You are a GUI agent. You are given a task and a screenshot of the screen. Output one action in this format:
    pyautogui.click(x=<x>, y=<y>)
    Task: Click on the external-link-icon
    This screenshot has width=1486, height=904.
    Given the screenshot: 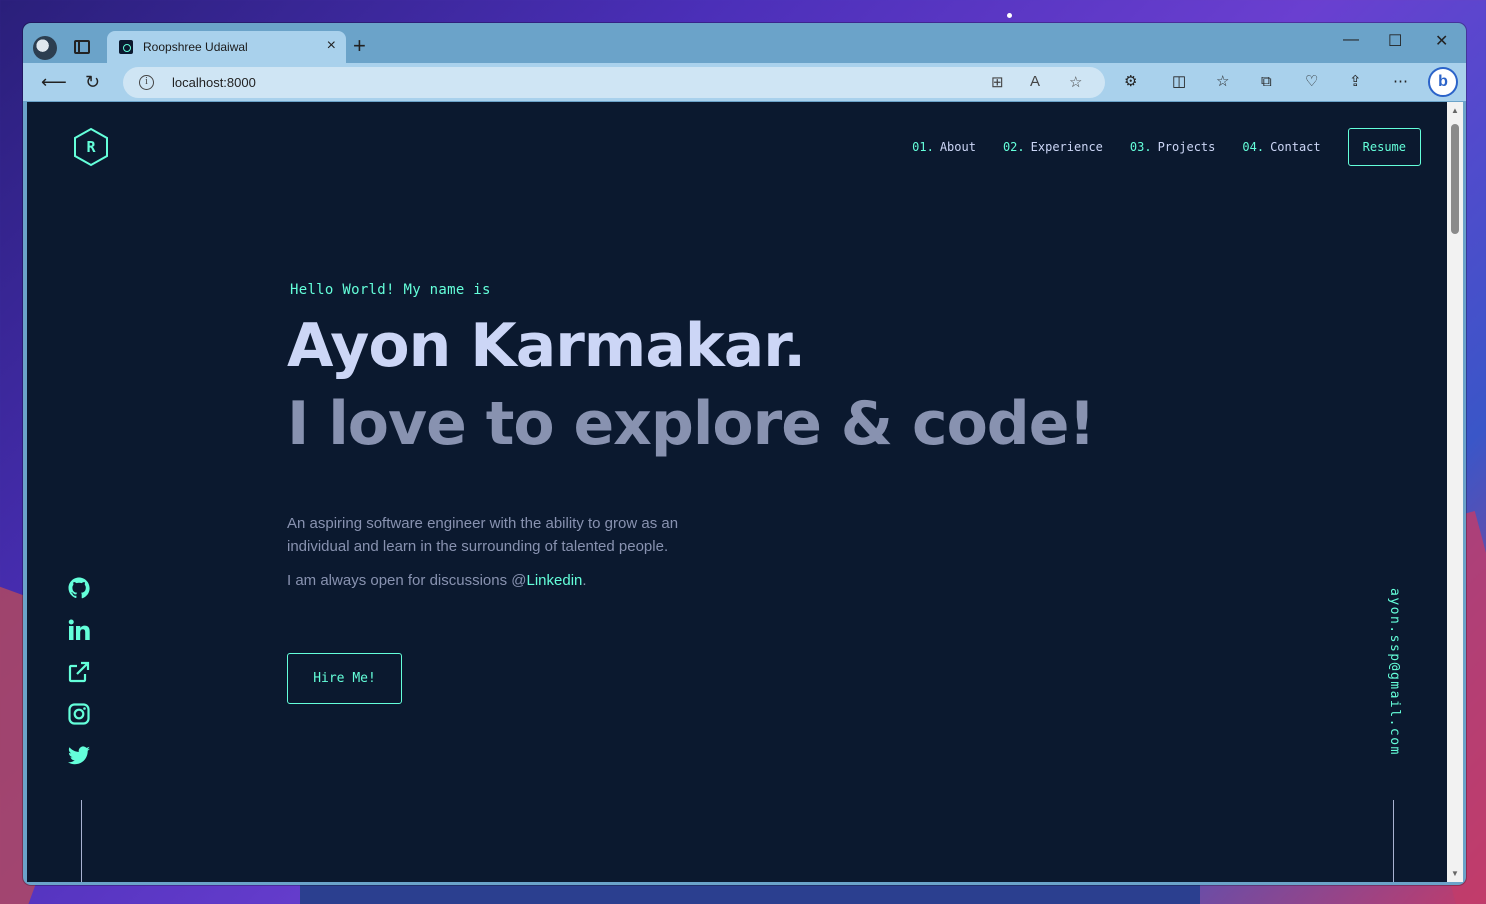 What is the action you would take?
    pyautogui.click(x=79, y=672)
    